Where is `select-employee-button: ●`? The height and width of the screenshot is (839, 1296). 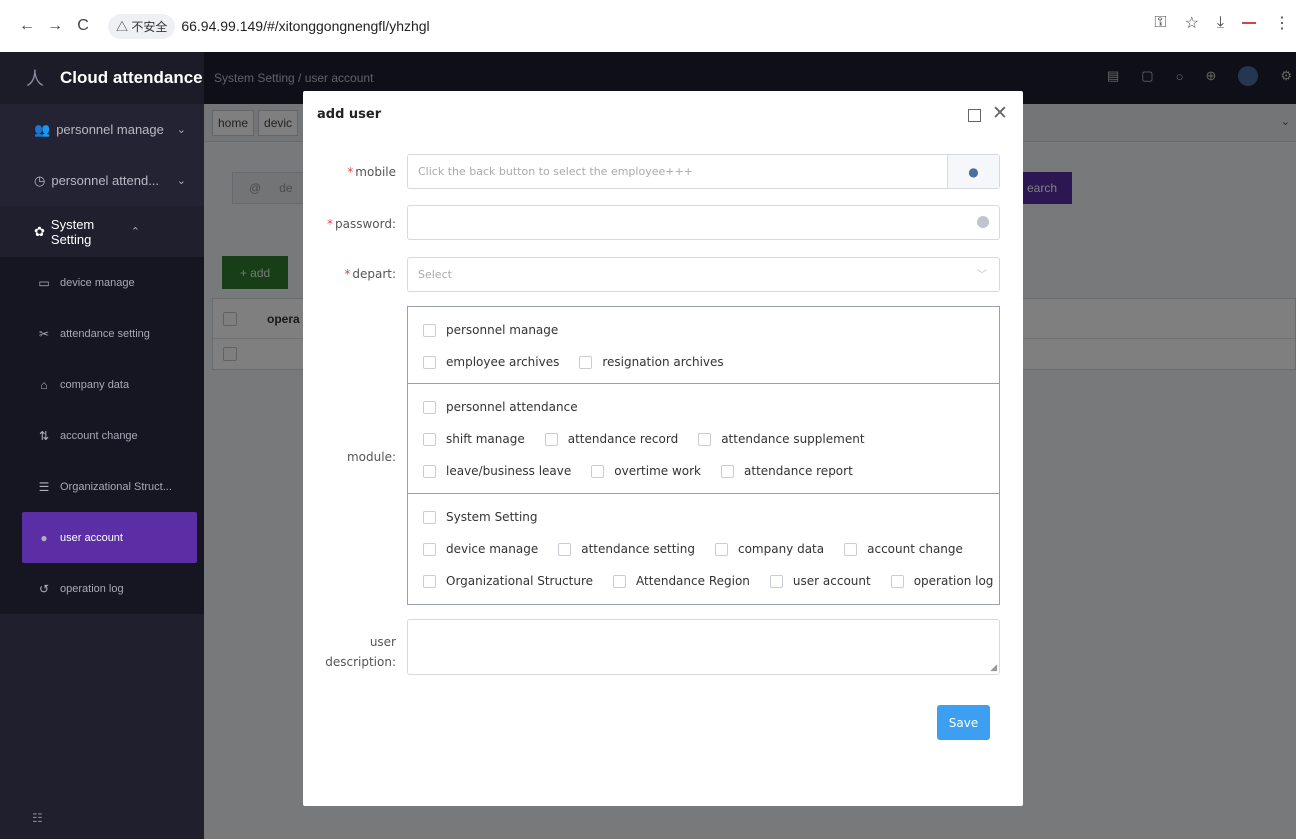
select-employee-button: ● is located at coordinates (973, 171).